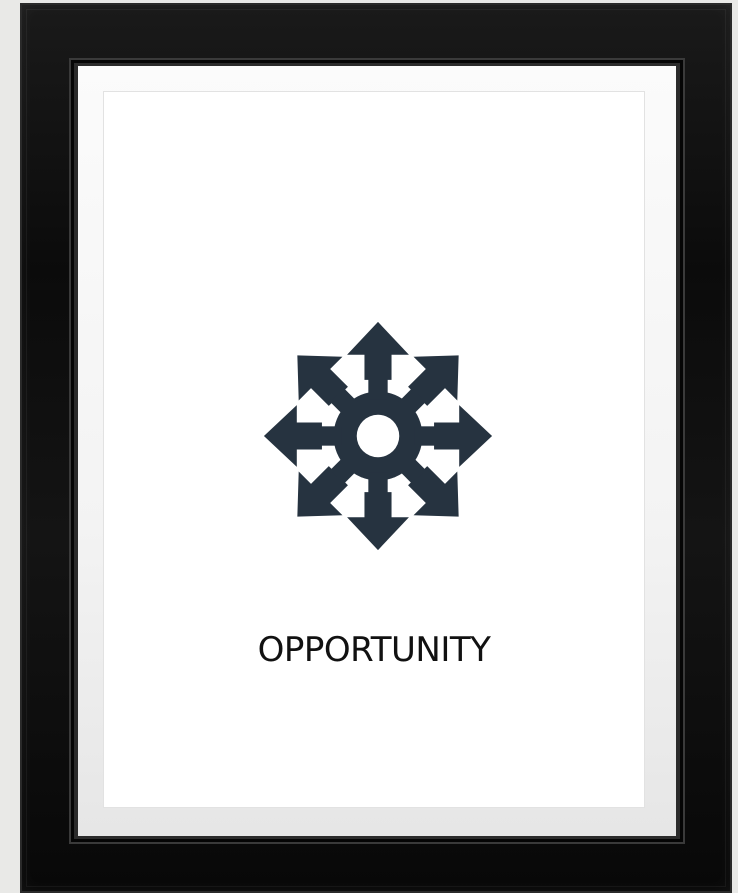 The height and width of the screenshot is (893, 738). What do you see at coordinates (292, 436) in the screenshot?
I see `arrow-left-icon` at bounding box center [292, 436].